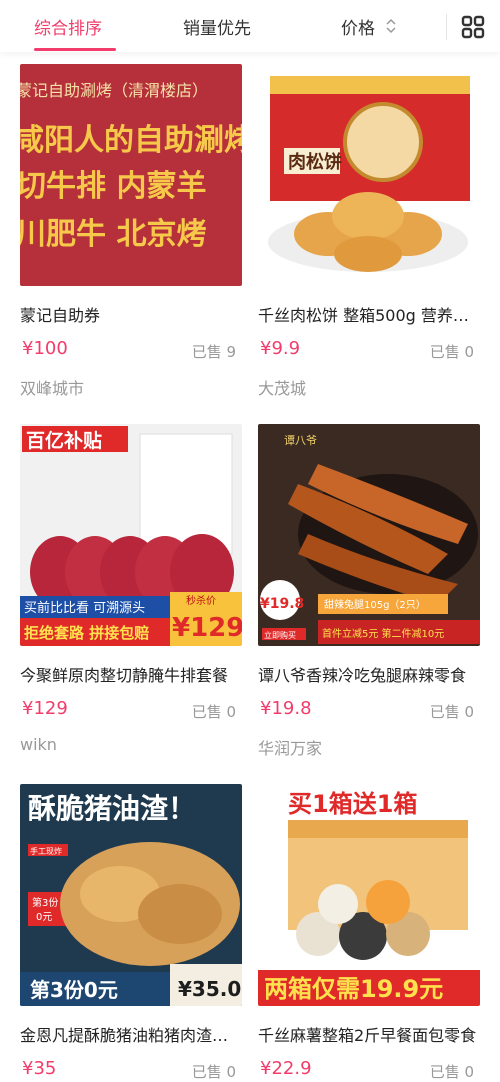  I want to click on image-caption: 甜辣兔腿105g（2只）, so click(375, 604).